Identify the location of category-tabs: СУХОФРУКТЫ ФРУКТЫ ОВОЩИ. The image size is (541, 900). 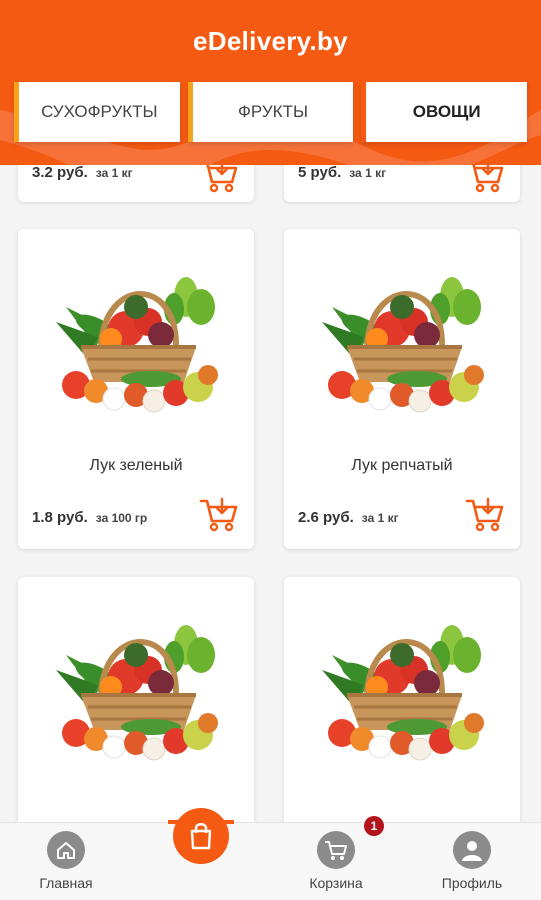
(271, 112).